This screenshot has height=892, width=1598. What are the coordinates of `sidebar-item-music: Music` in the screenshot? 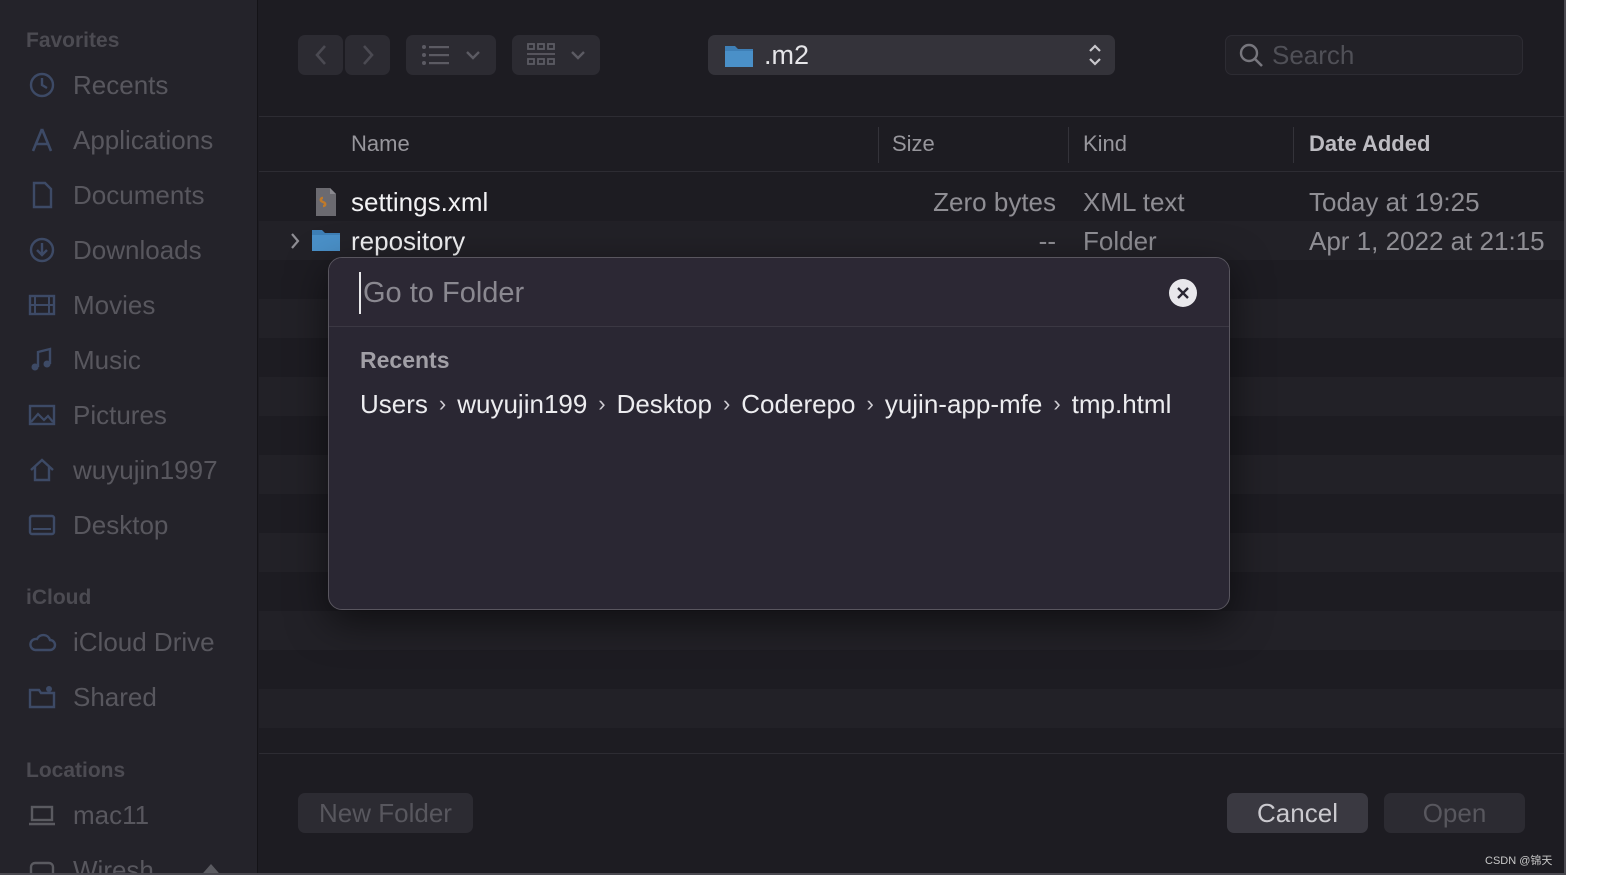 It's located at (136, 360).